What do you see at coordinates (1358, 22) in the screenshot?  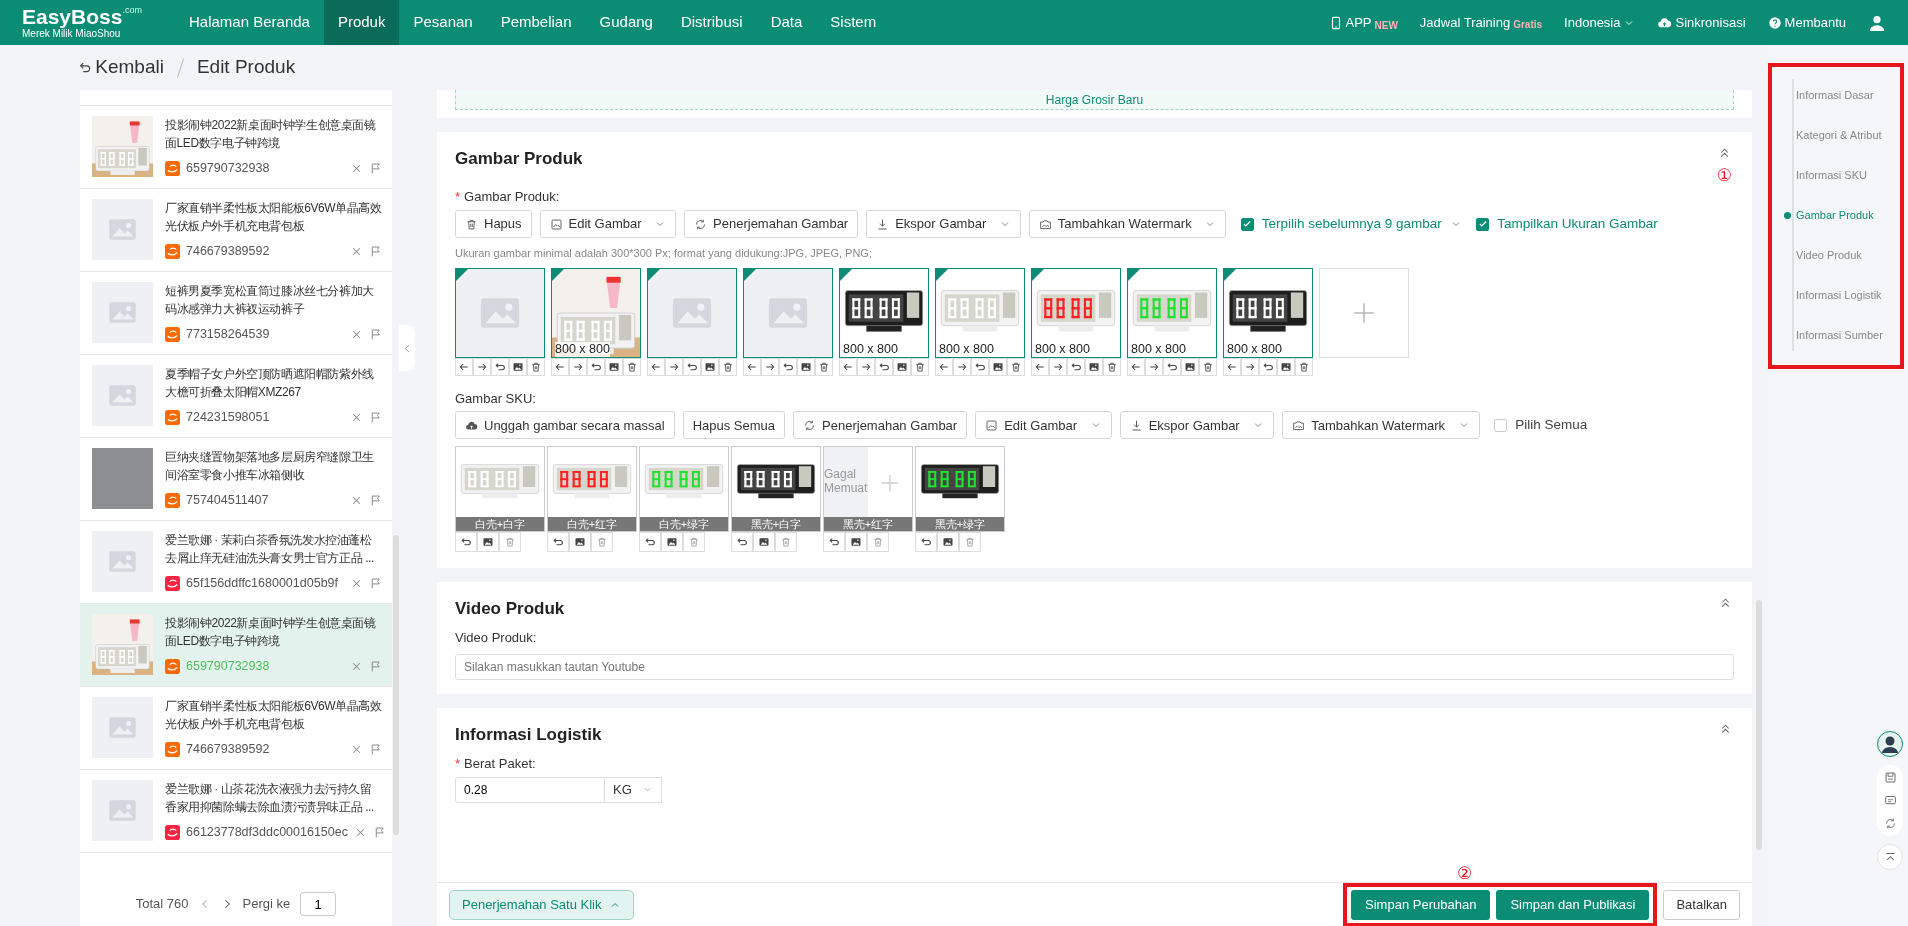 I see `app-link: APP` at bounding box center [1358, 22].